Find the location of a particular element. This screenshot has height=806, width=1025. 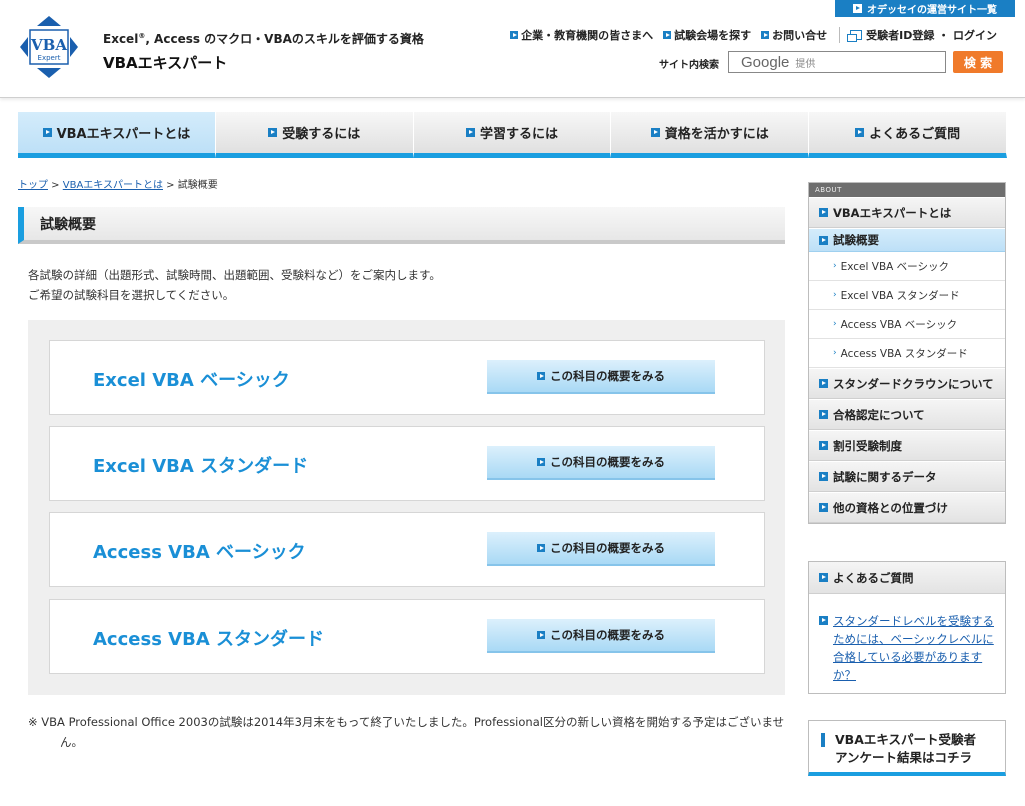

sidebar-item-exam-data: 試験に関するデータ is located at coordinates (907, 476).